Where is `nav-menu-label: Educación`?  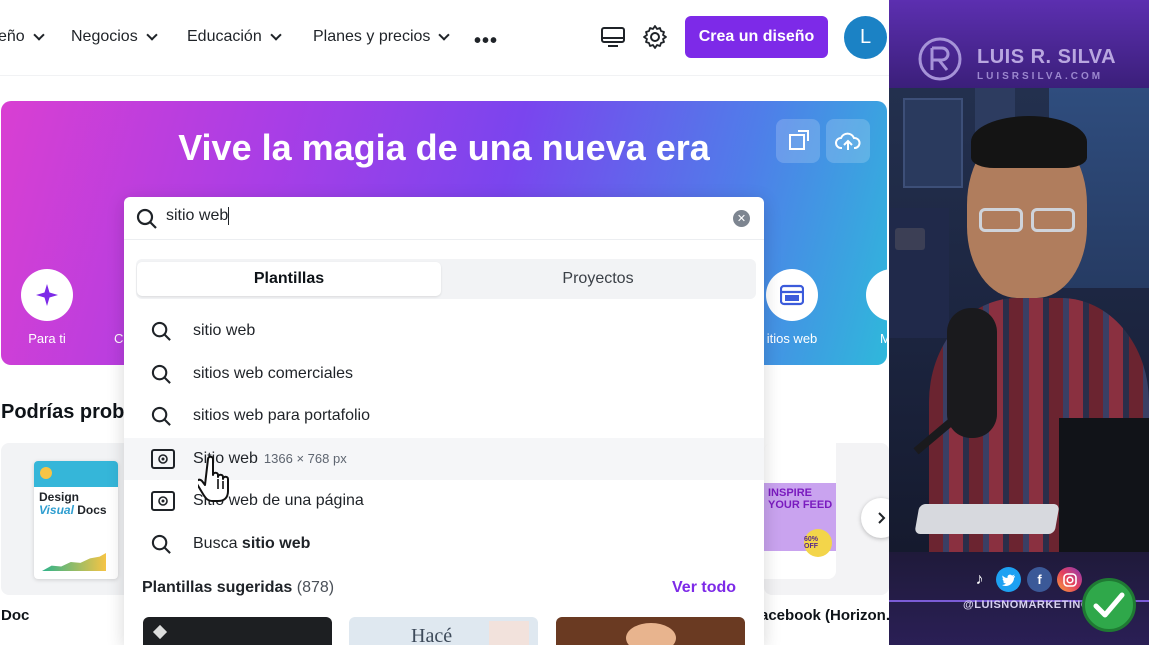
nav-menu-label: Educación is located at coordinates (224, 36).